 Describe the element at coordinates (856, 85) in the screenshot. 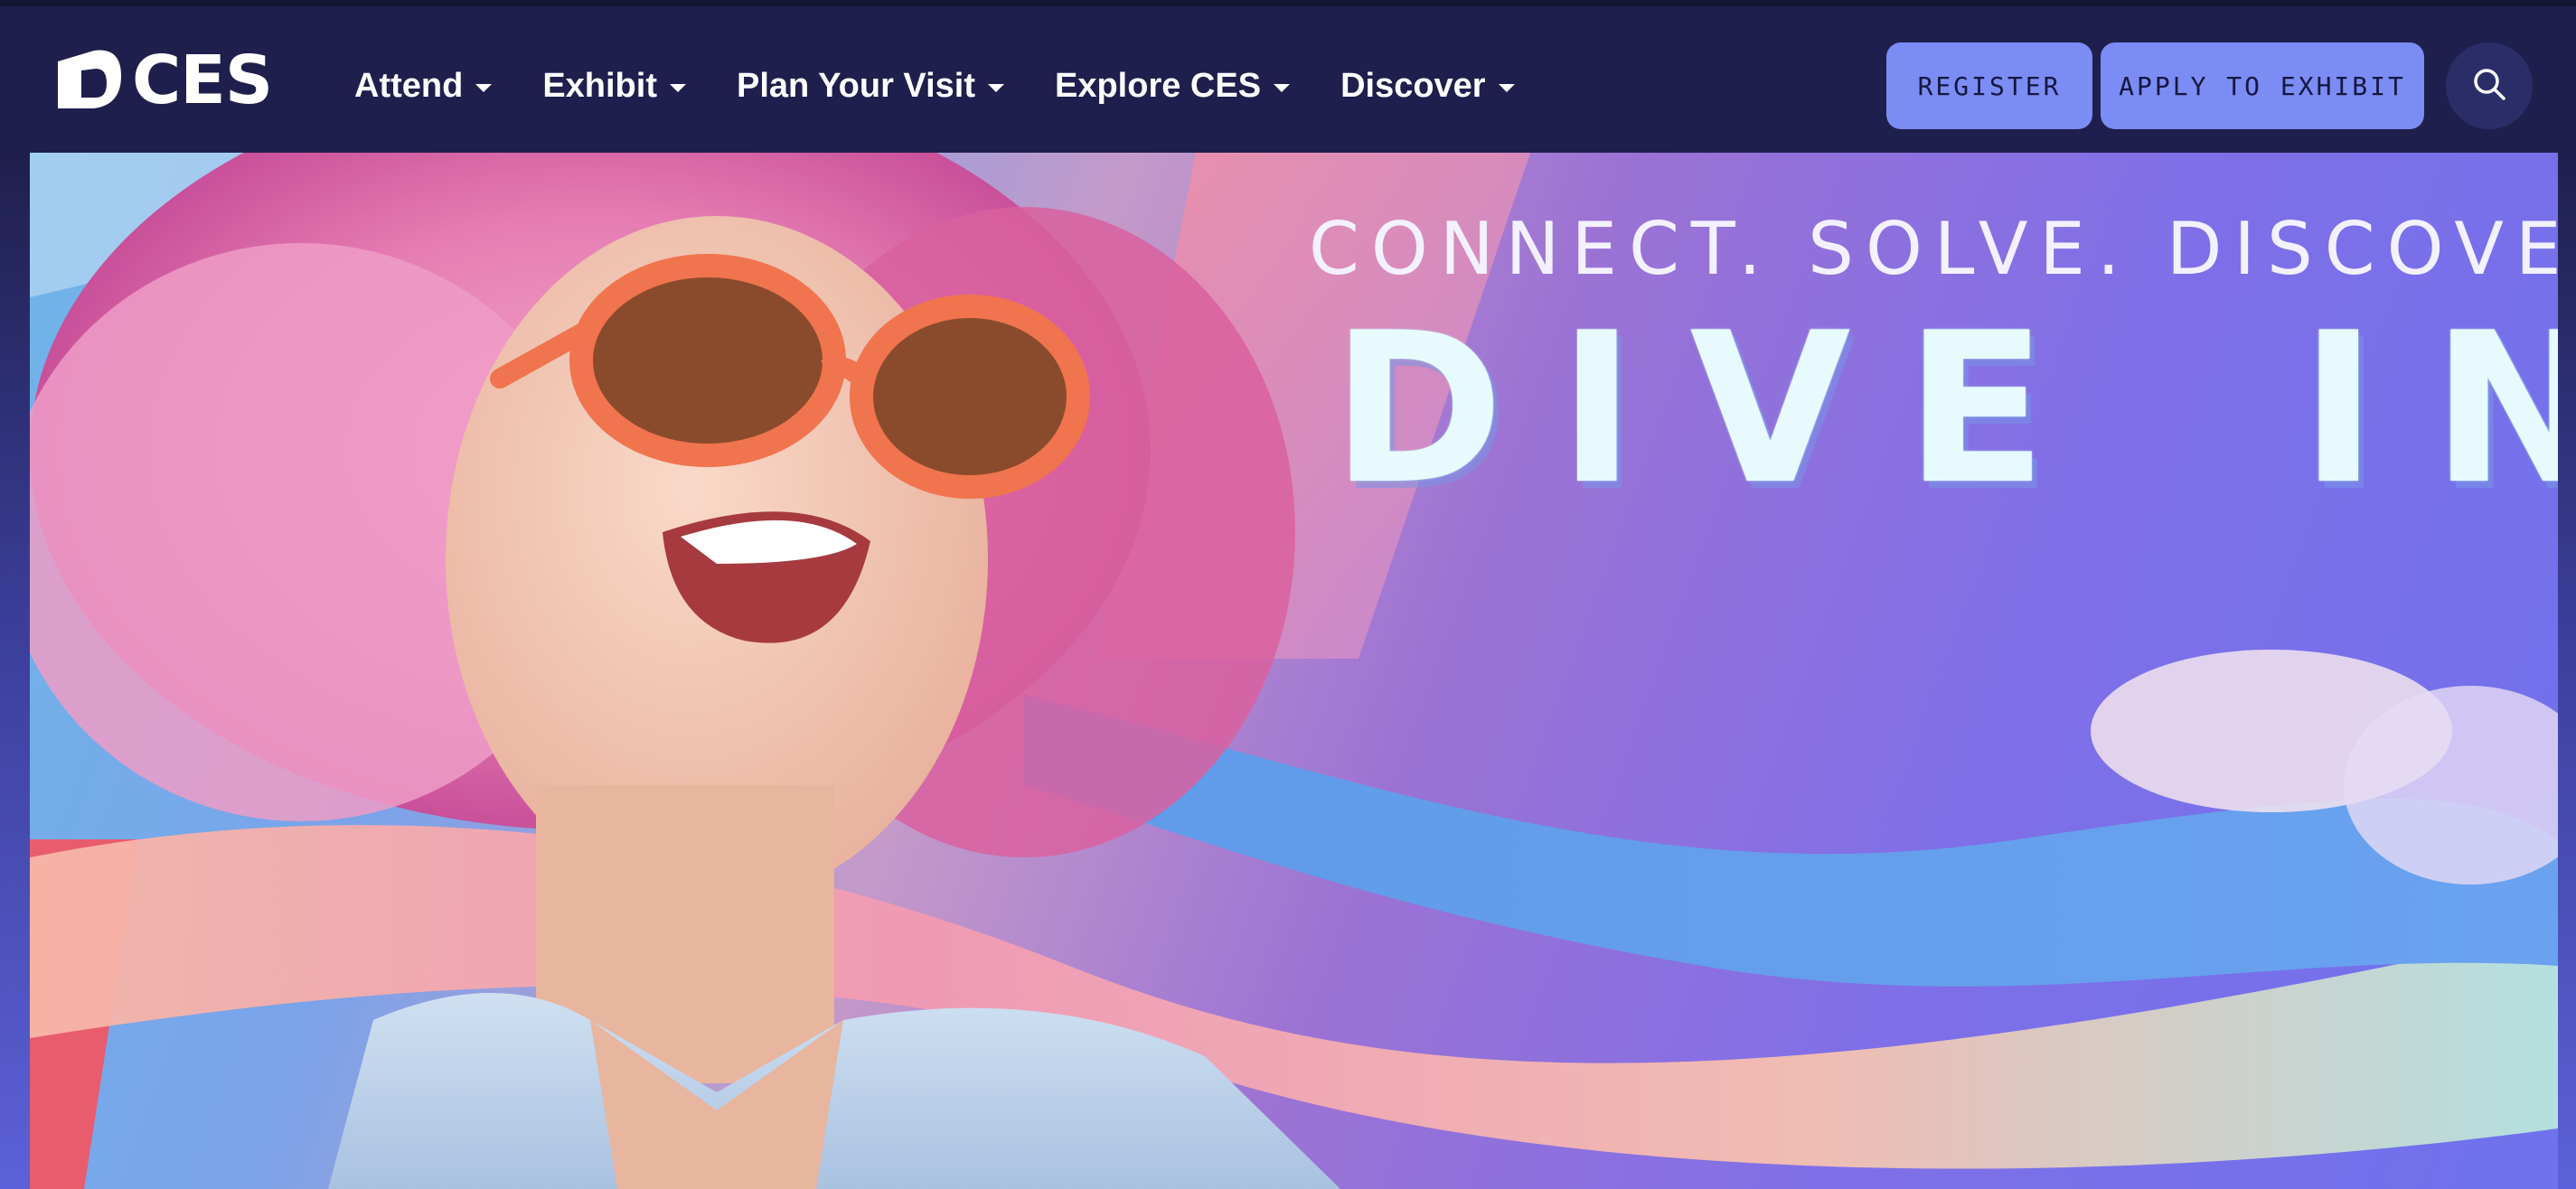

I see `nav-item-label: Plan Your Visit` at that location.